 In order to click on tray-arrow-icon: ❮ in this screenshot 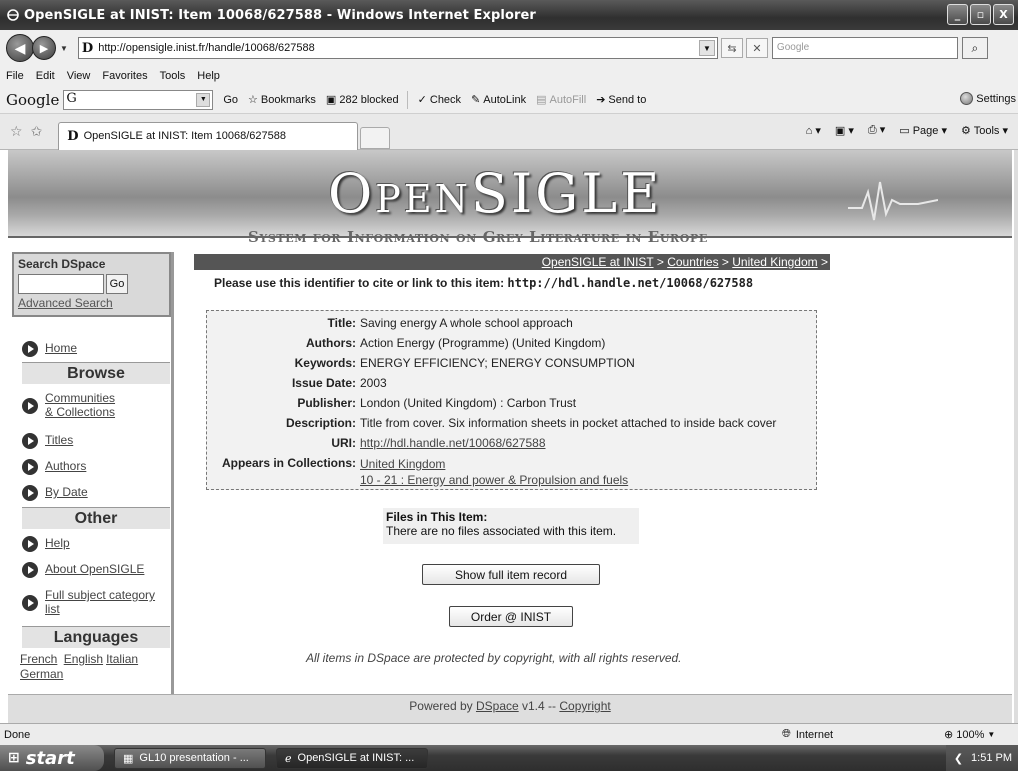, I will do `click(958, 758)`.